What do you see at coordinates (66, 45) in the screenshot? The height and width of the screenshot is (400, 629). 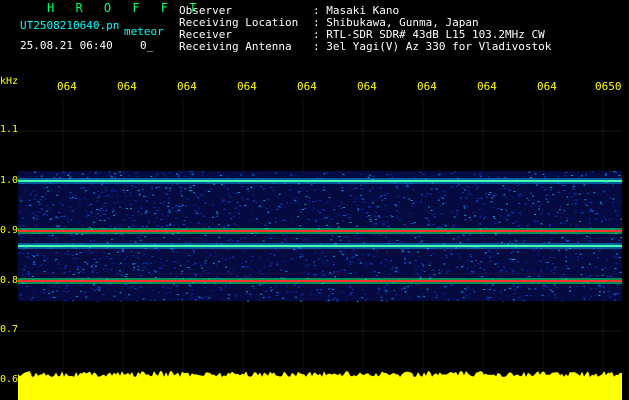 I see `date-time-label: 25.08.21 06:40` at bounding box center [66, 45].